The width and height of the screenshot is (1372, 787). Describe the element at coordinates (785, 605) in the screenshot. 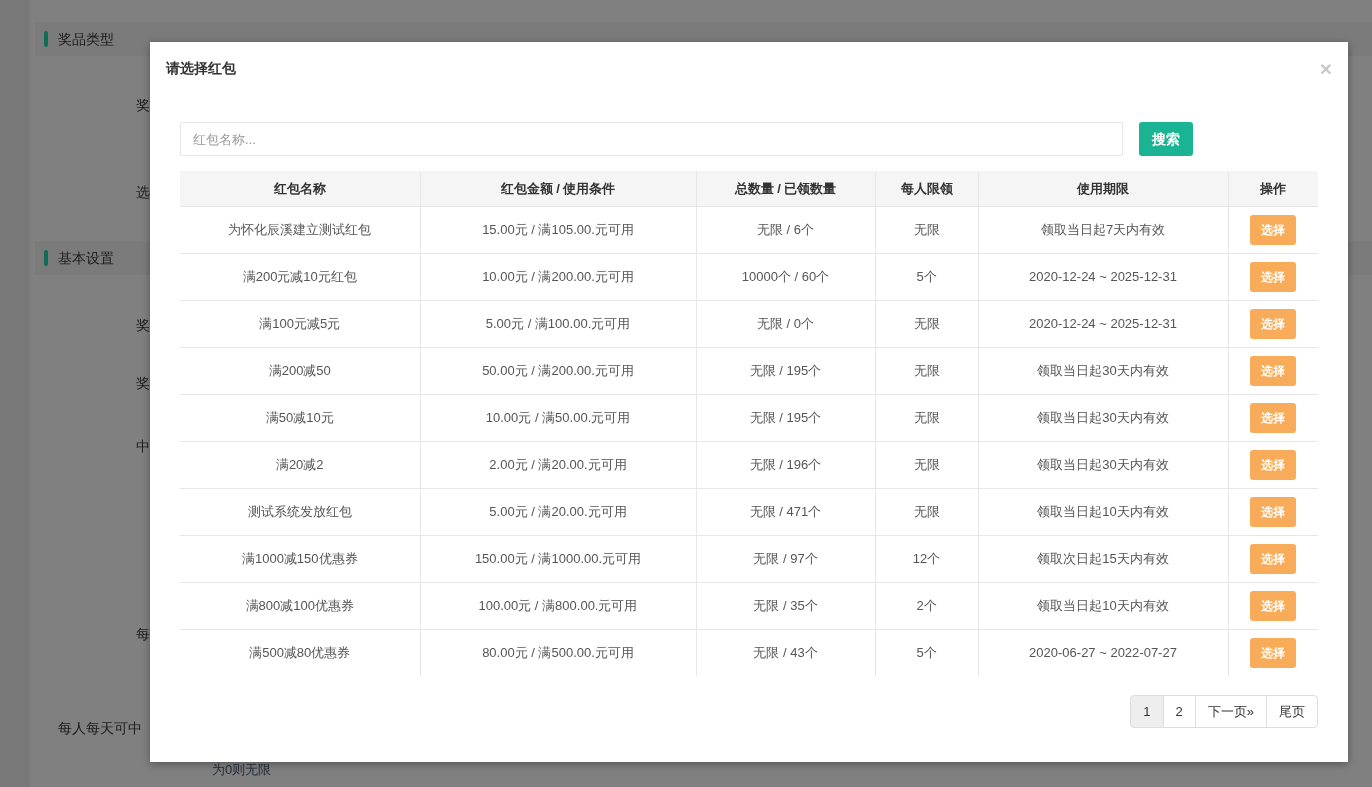

I see `table-cell: 无限 / 35个` at that location.